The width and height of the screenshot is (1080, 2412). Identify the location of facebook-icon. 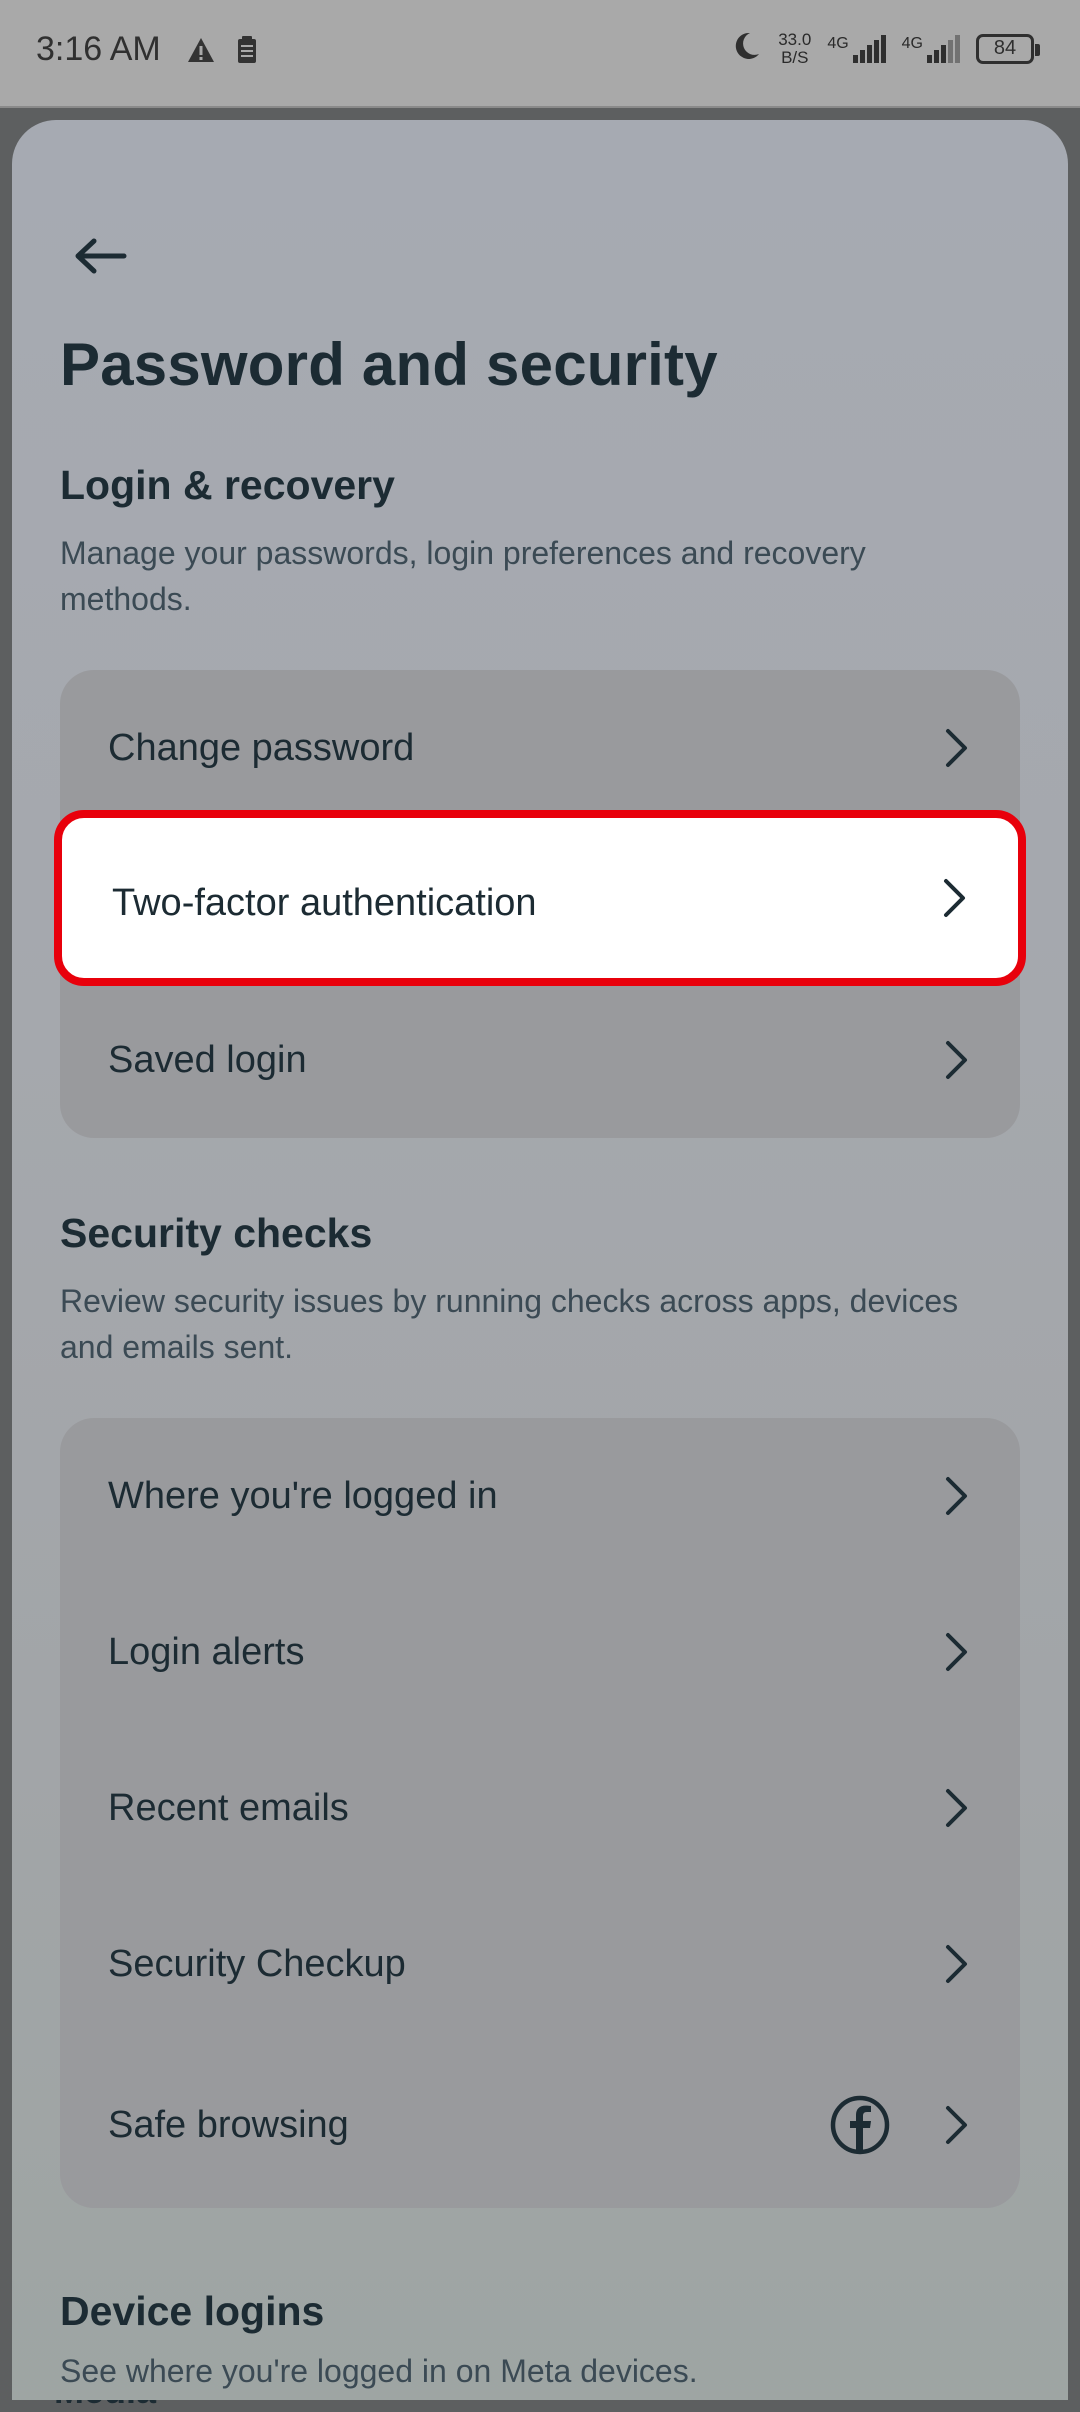
(860, 2125).